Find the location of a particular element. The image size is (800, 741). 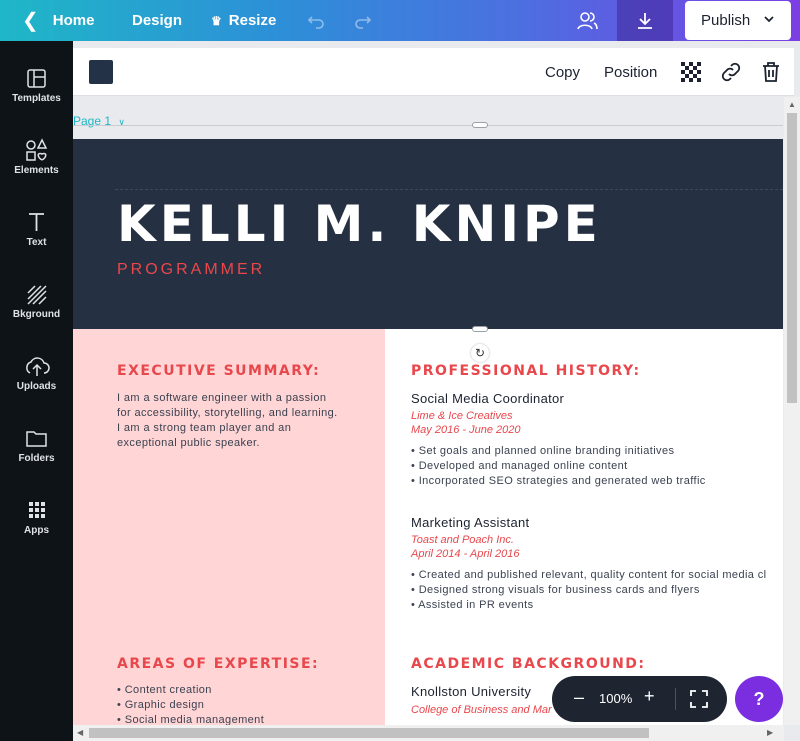

transparency-button is located at coordinates (691, 72).